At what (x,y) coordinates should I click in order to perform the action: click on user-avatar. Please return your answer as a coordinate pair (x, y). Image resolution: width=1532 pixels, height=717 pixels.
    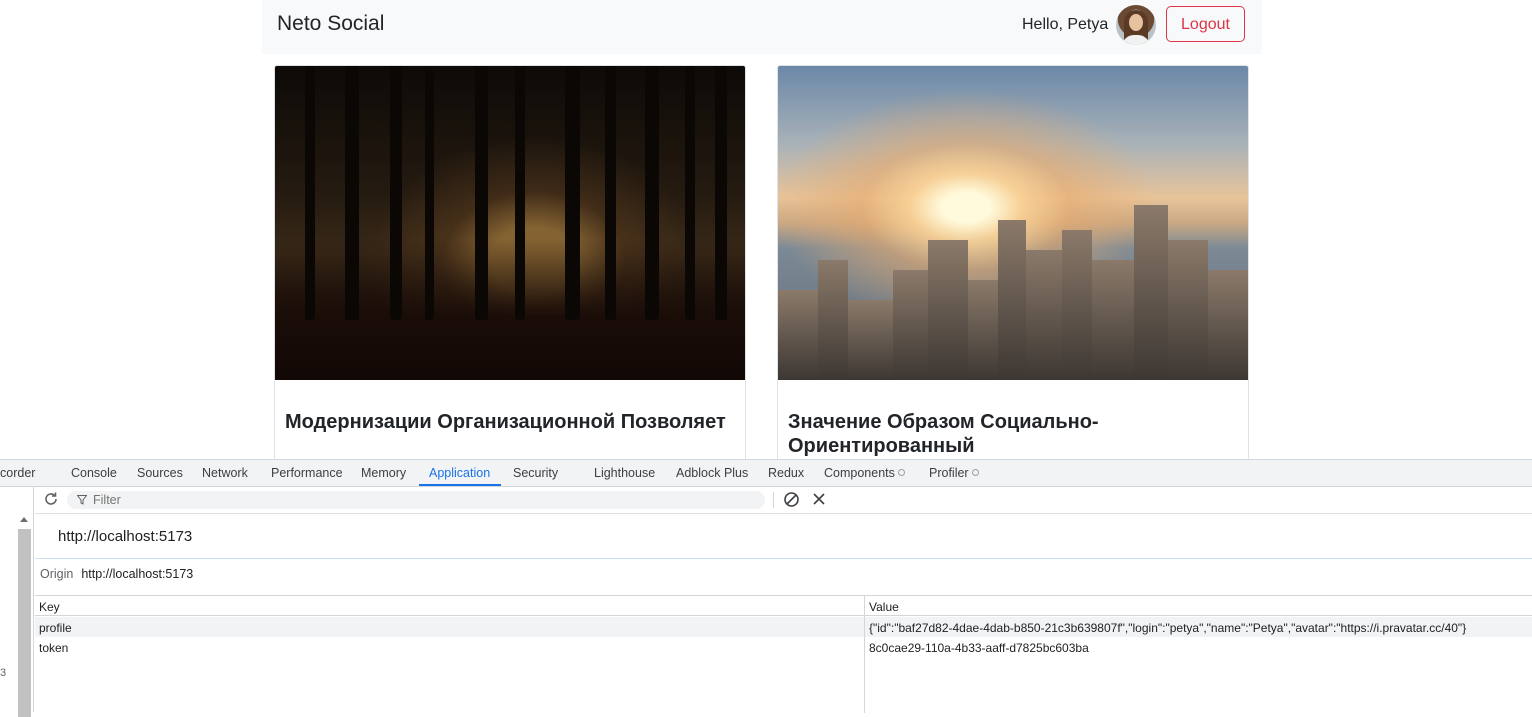
    Looking at the image, I should click on (1136, 25).